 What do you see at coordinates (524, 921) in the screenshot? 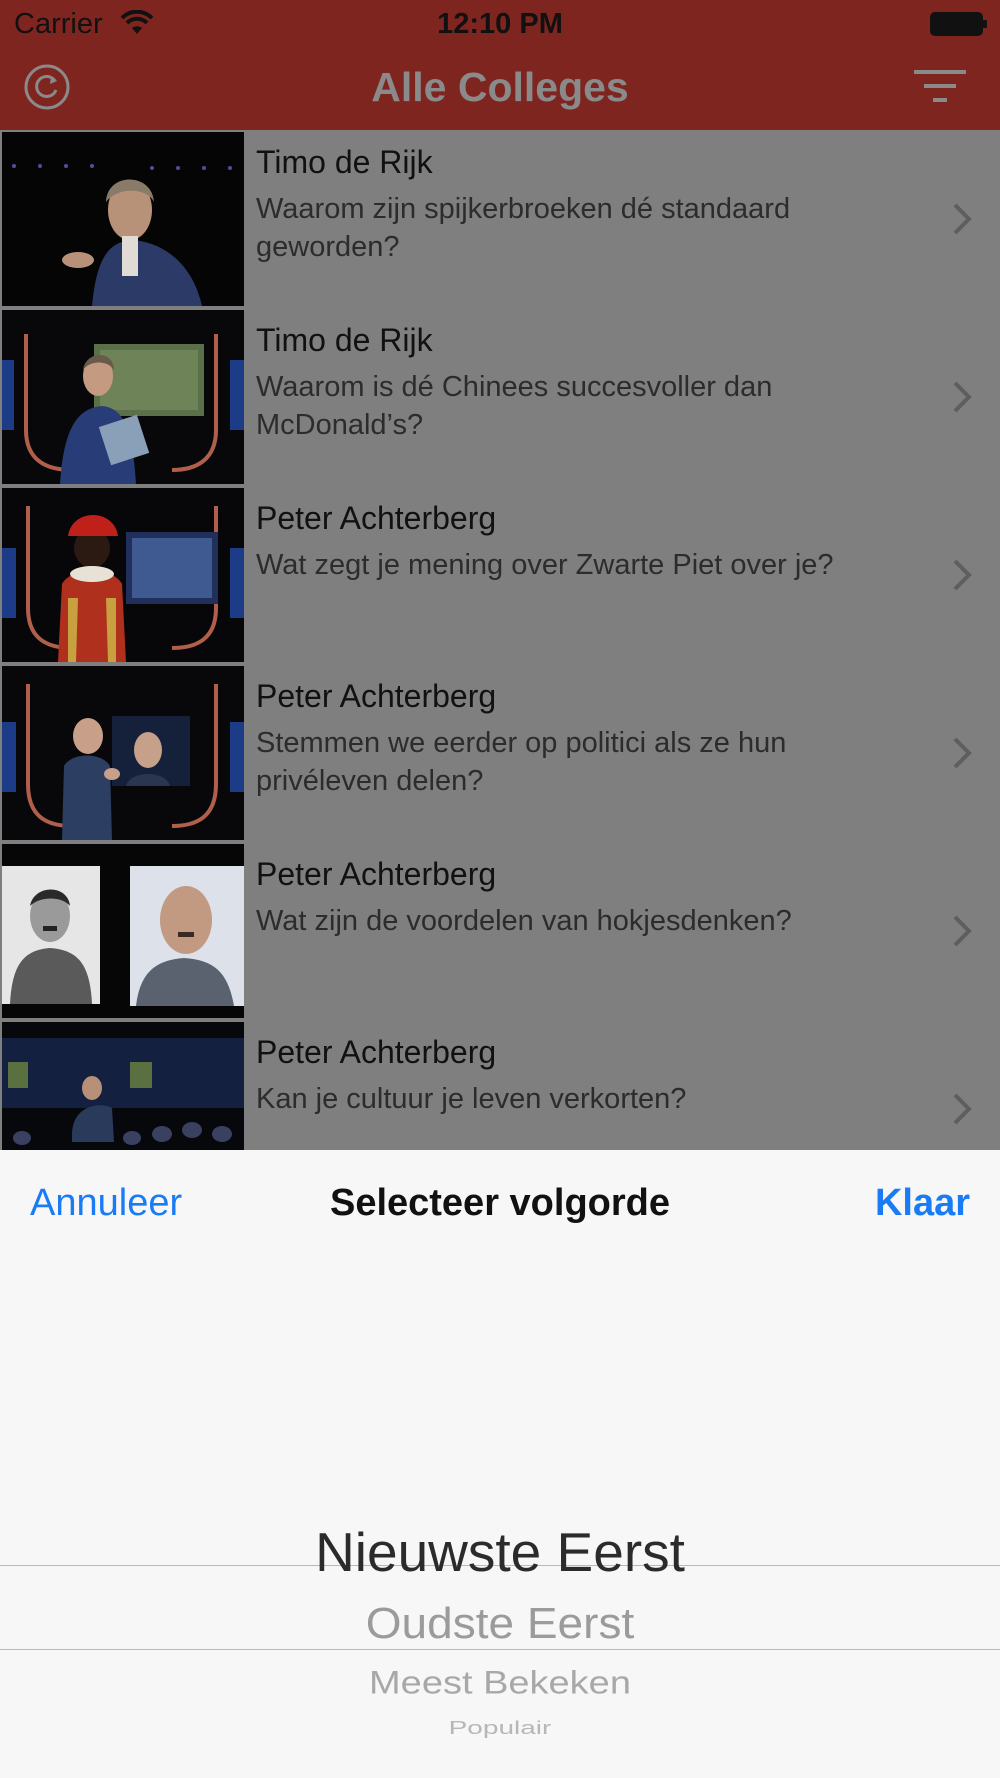
I see `lecture-title: Wat zijn de voordelen van hokjesdenken?` at bounding box center [524, 921].